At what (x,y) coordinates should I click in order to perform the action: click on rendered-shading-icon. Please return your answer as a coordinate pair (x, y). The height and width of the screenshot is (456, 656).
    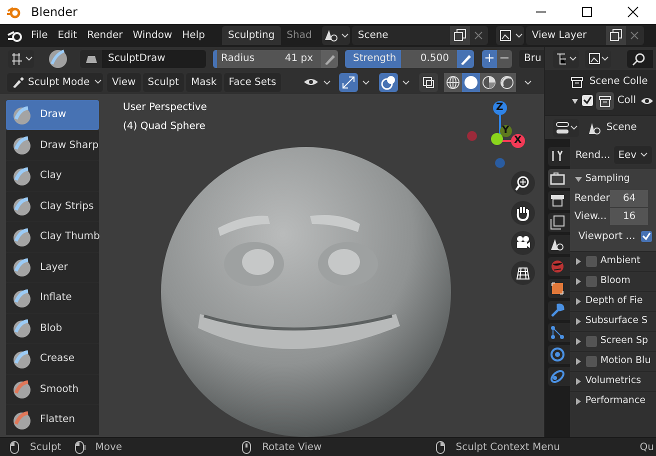
    Looking at the image, I should click on (507, 82).